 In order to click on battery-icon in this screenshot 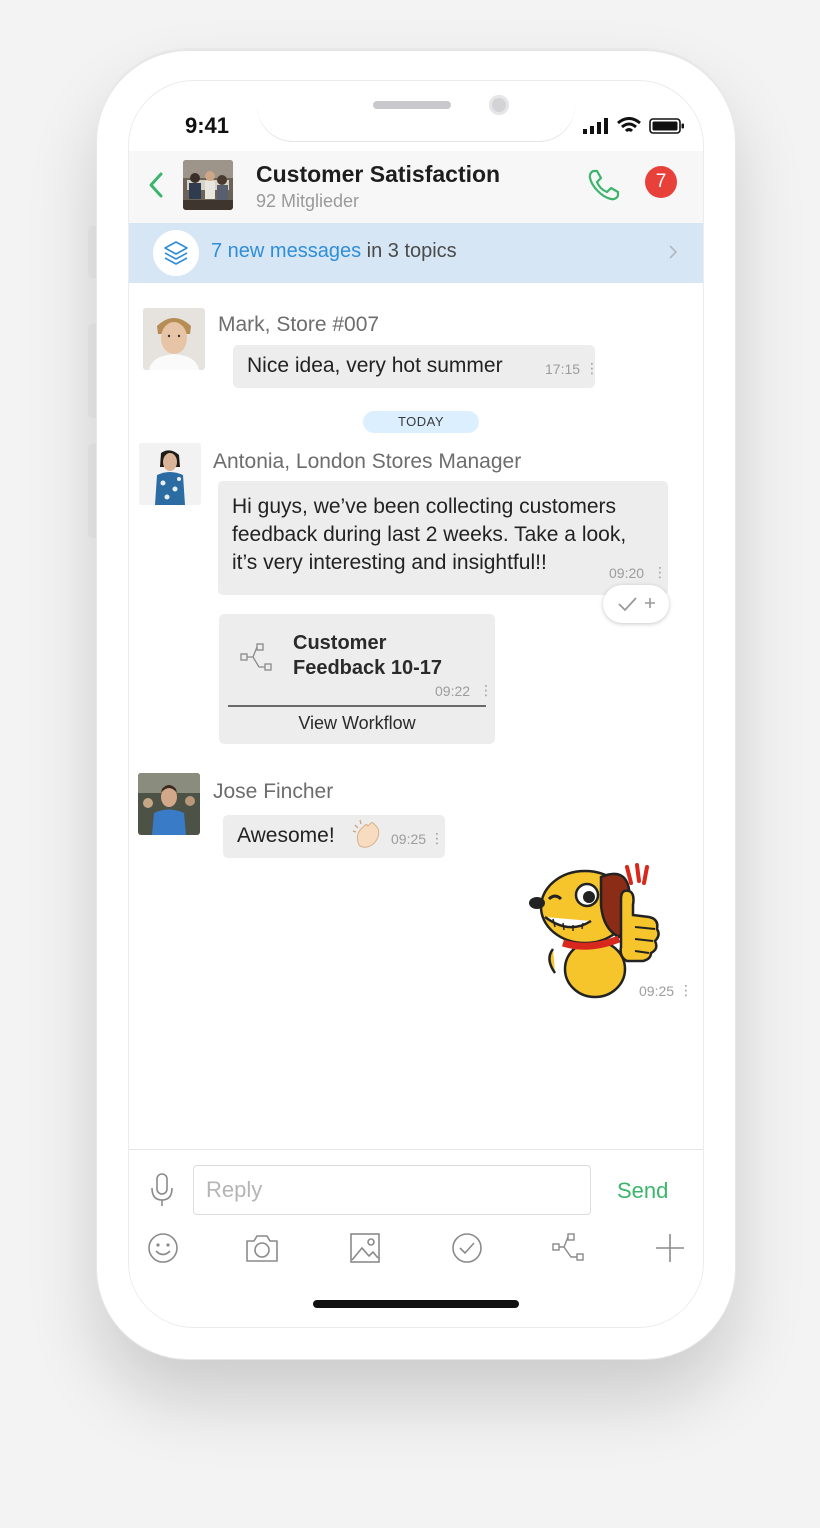, I will do `click(666, 126)`.